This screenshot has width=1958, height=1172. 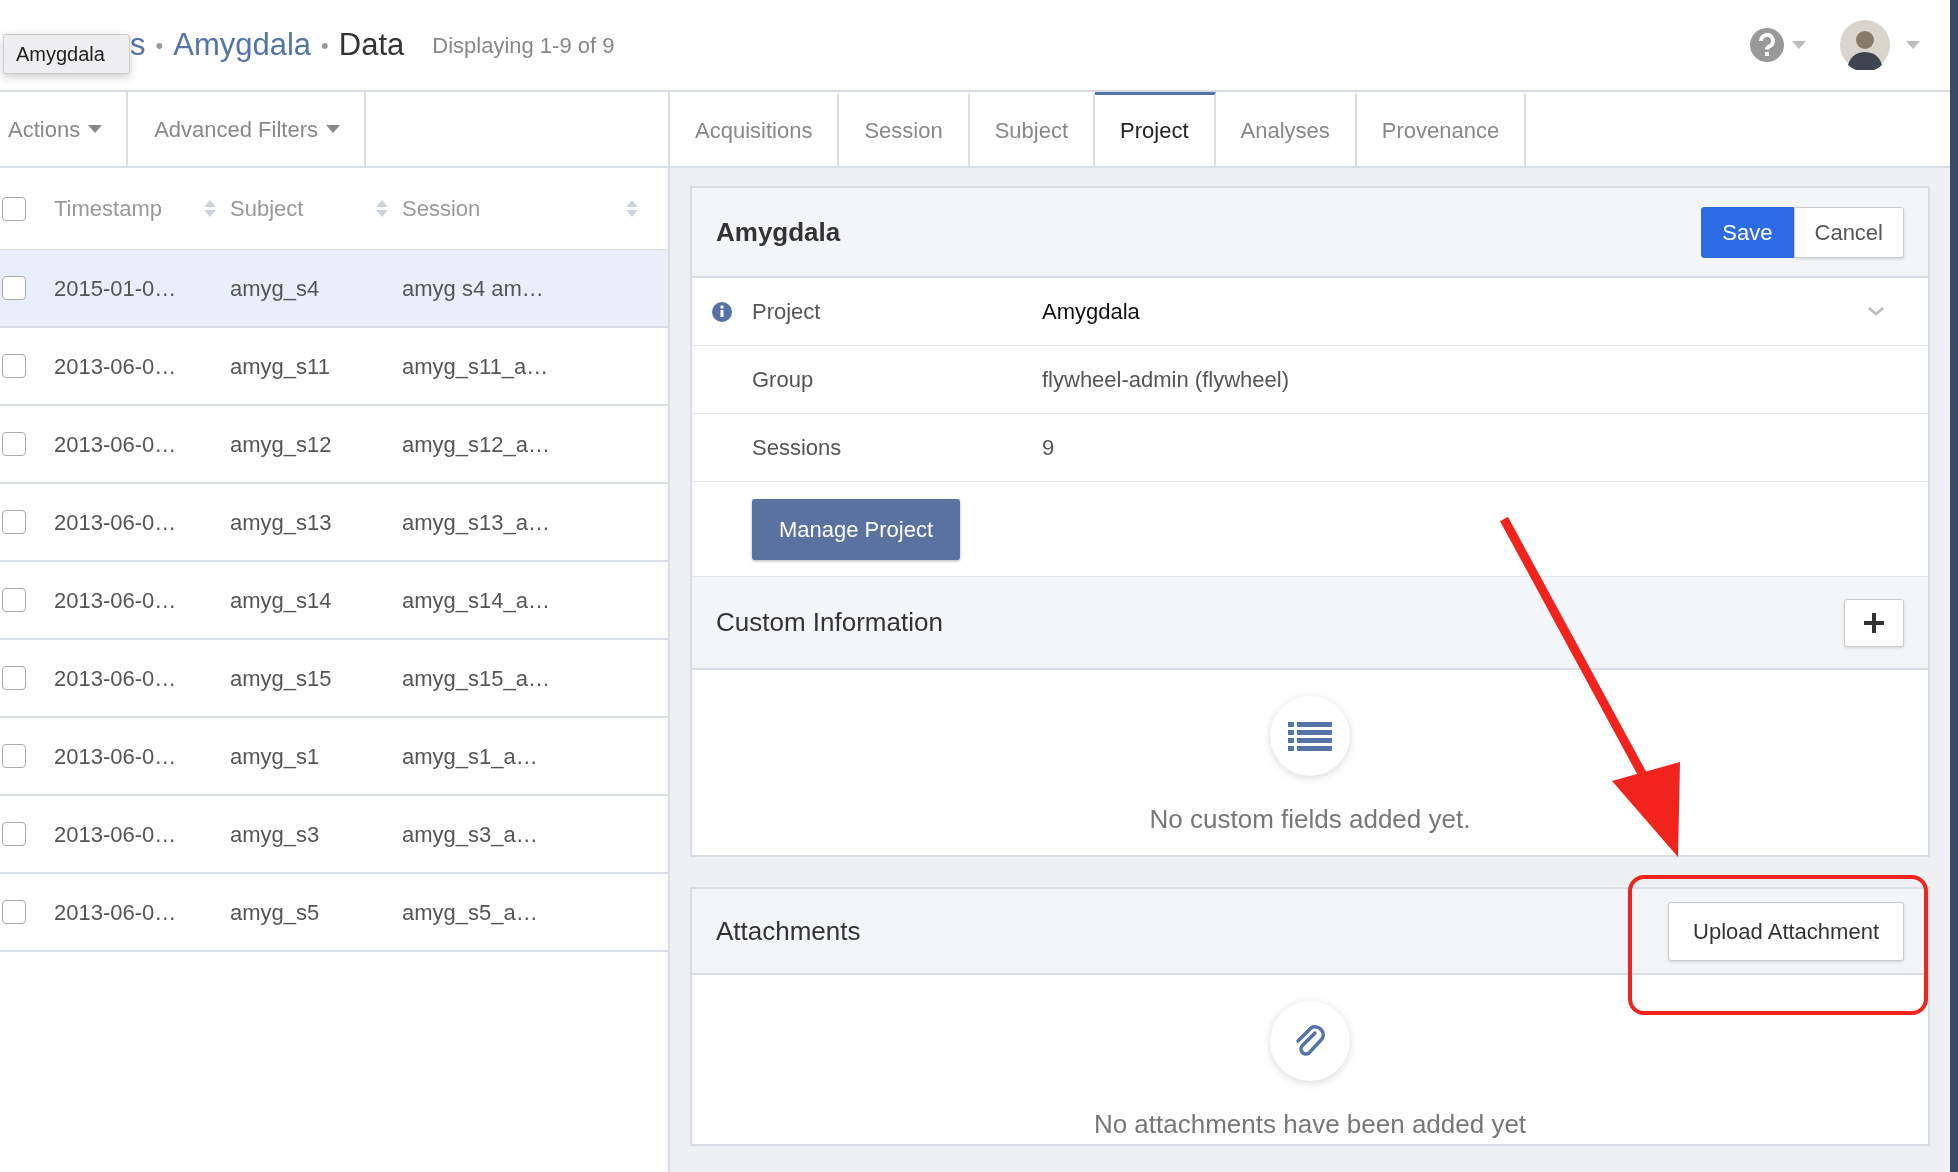 What do you see at coordinates (778, 232) in the screenshot?
I see `card-title: Amygdala` at bounding box center [778, 232].